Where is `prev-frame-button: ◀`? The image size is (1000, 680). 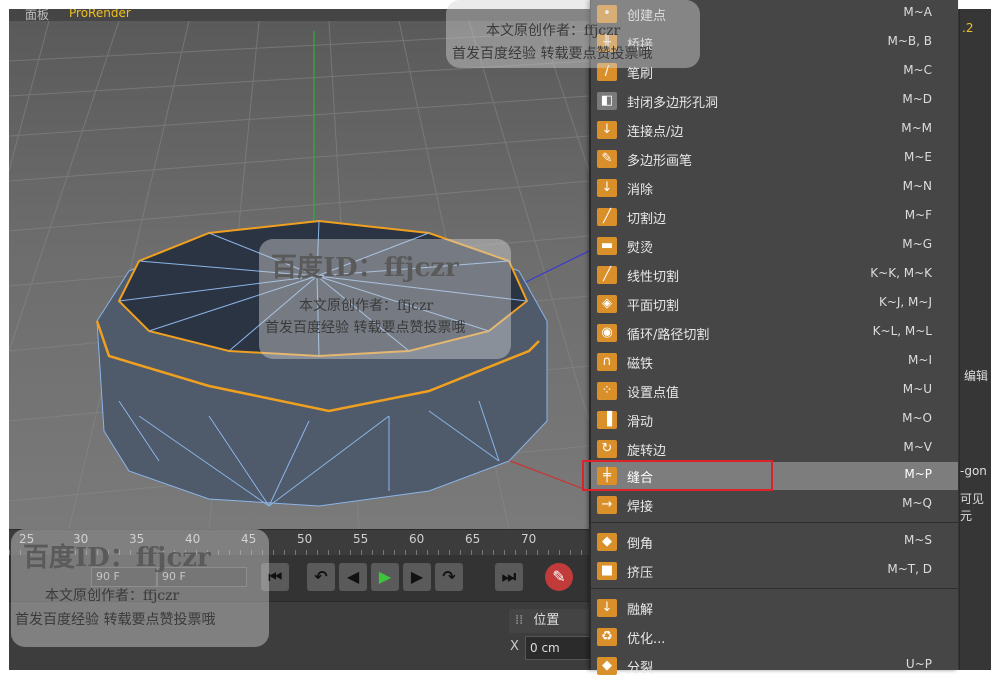
prev-frame-button: ◀ is located at coordinates (353, 577).